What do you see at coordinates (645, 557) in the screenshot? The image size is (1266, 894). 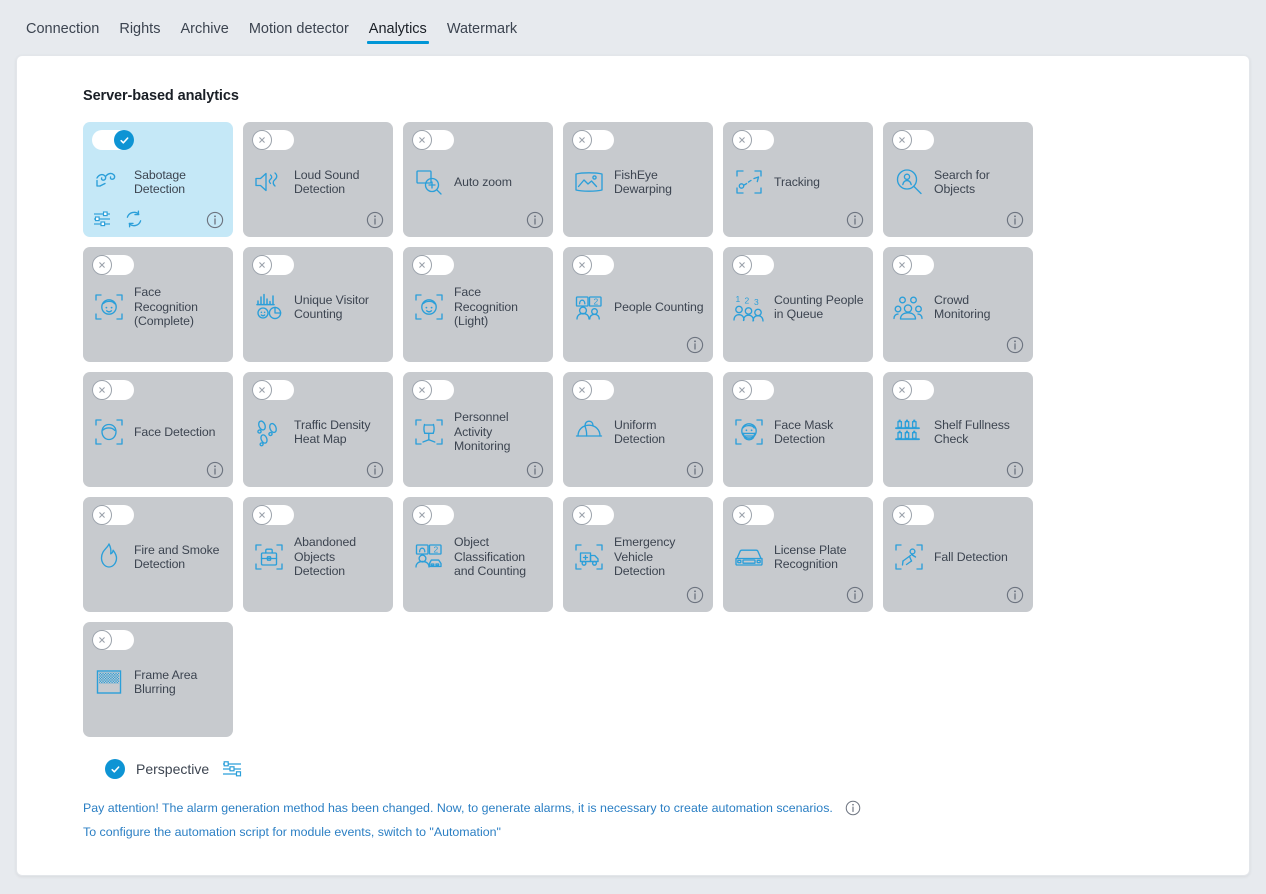 I see `card-label: Emergency Vehicle Detection` at bounding box center [645, 557].